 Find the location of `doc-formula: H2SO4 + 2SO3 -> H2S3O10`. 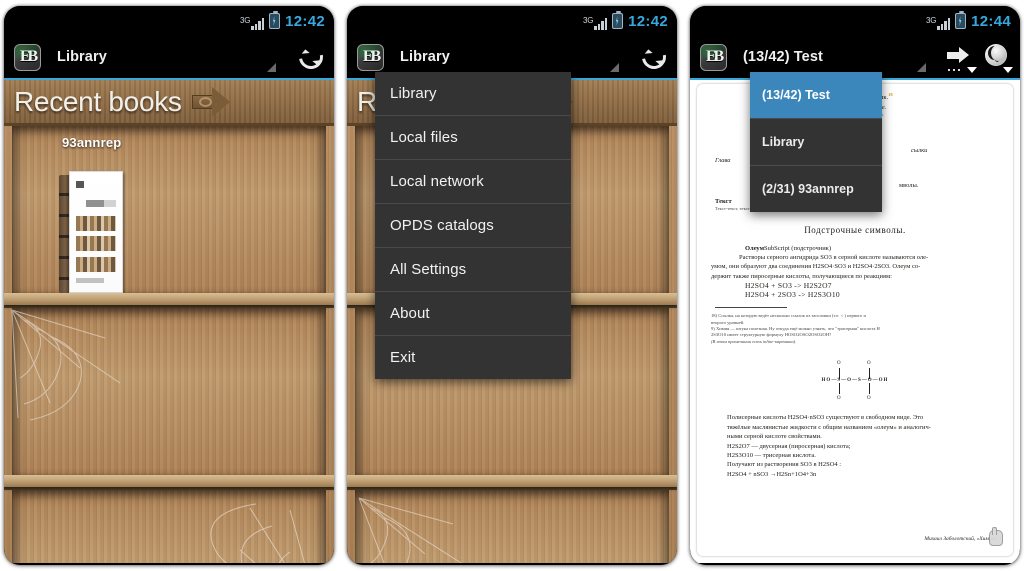

doc-formula: H2SO4 + 2SO3 -> H2S3O10 is located at coordinates (792, 295).